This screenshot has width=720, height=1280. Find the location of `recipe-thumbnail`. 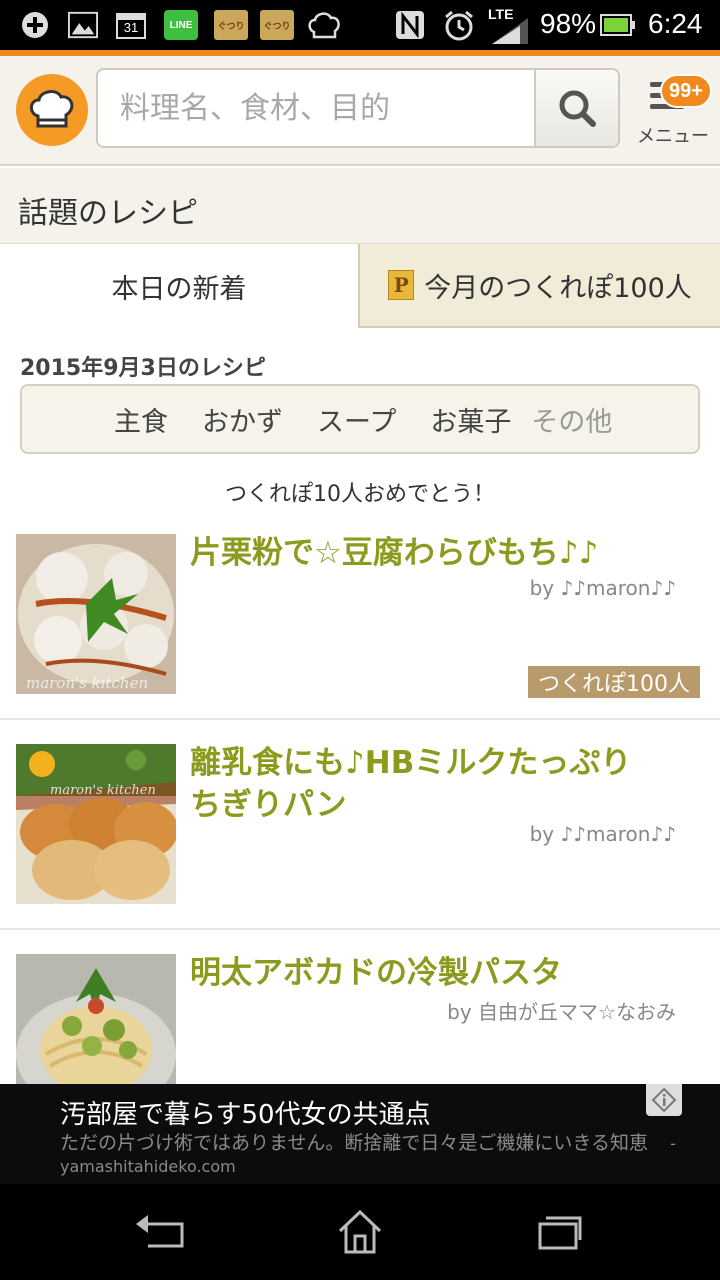

recipe-thumbnail is located at coordinates (96, 1022).